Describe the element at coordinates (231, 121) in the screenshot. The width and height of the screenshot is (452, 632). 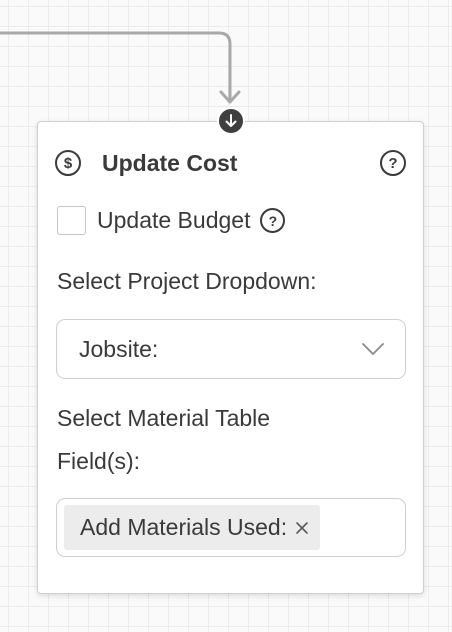
I see `arrow-down-circle-icon` at that location.